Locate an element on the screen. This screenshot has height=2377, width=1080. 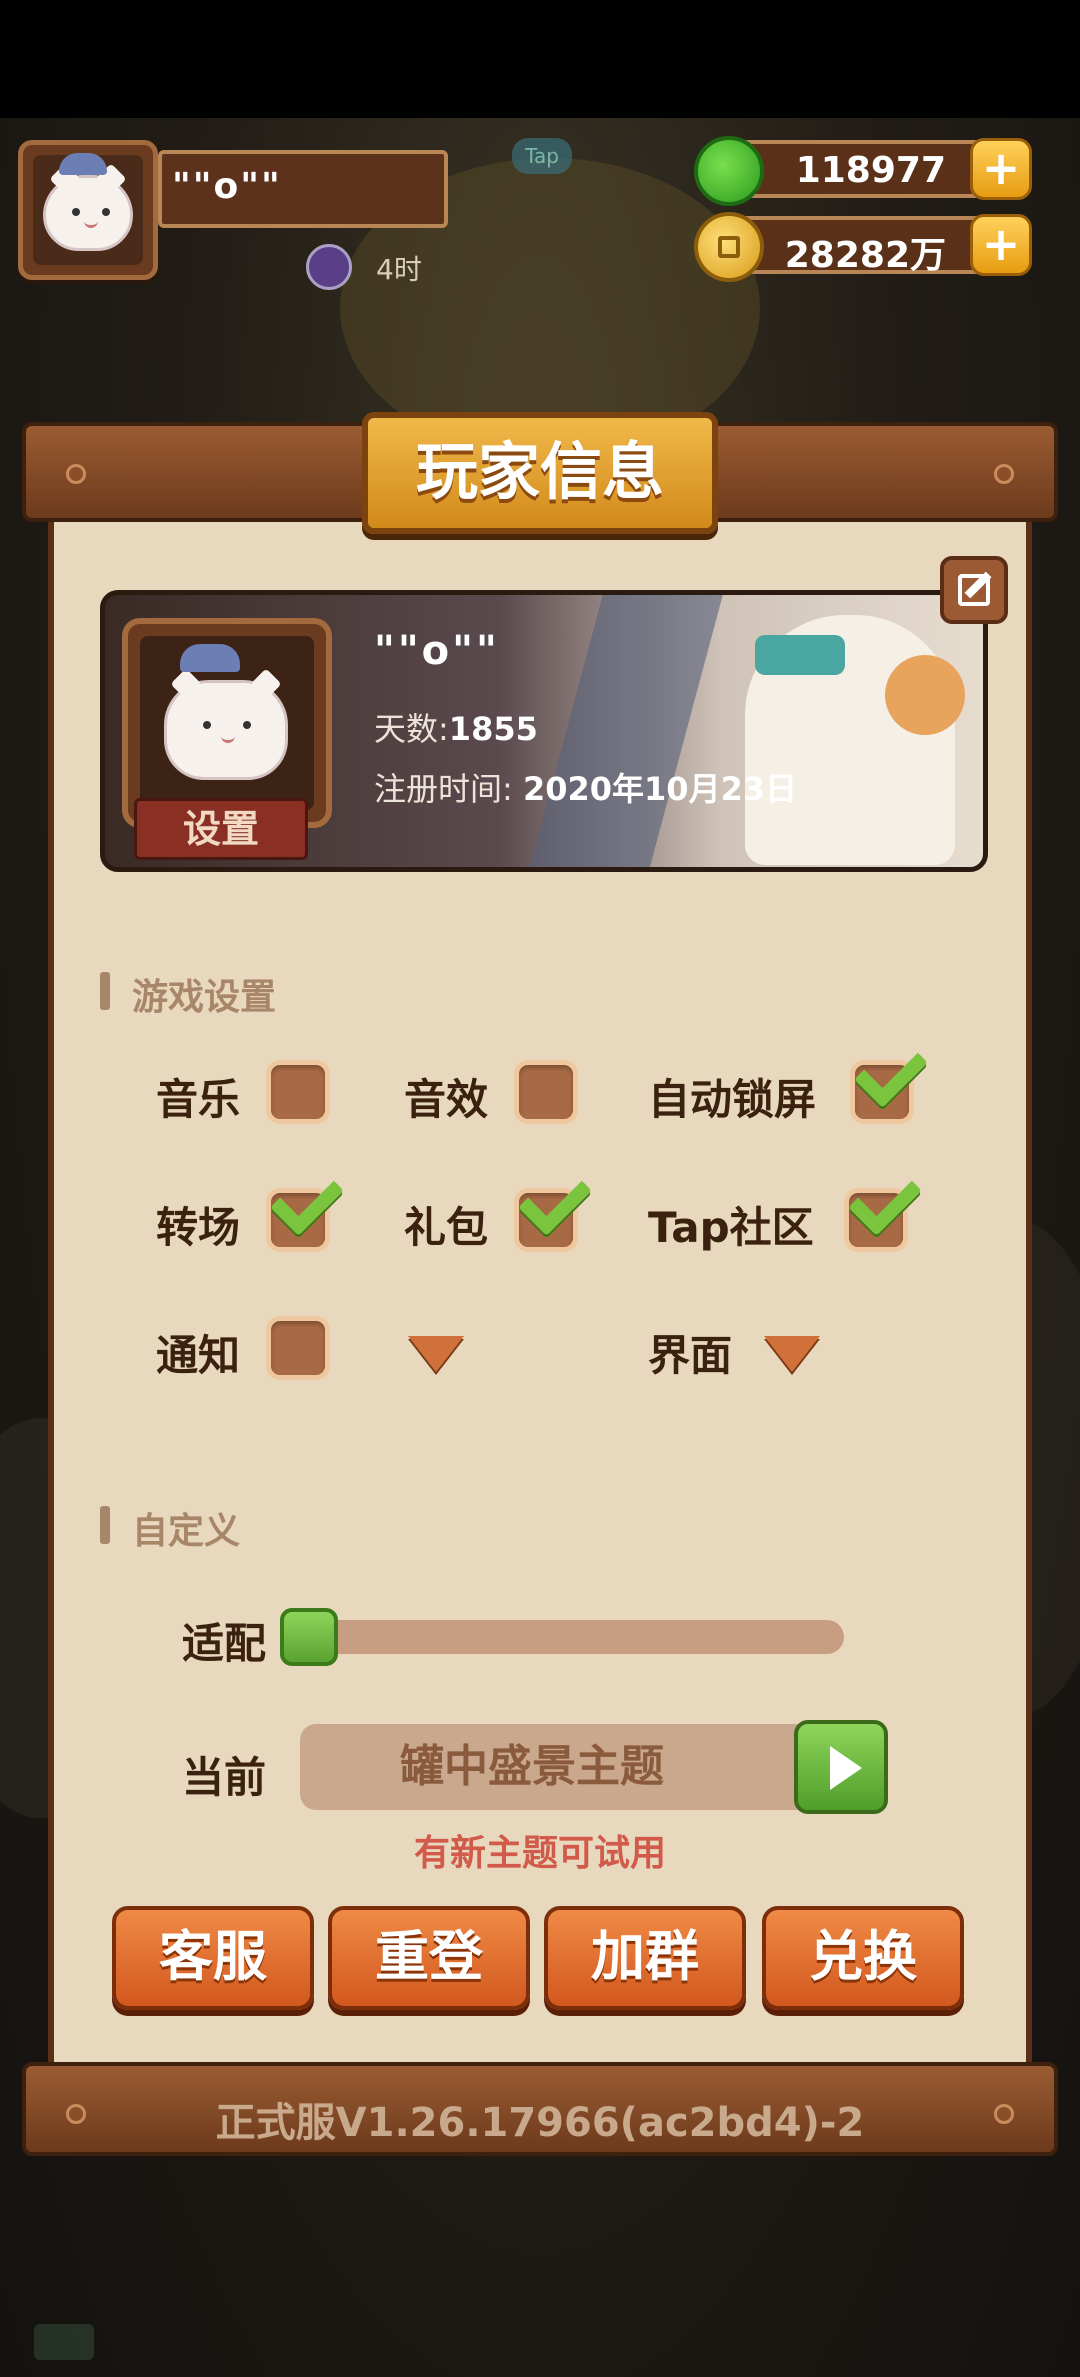
edit-icon is located at coordinates (974, 590).